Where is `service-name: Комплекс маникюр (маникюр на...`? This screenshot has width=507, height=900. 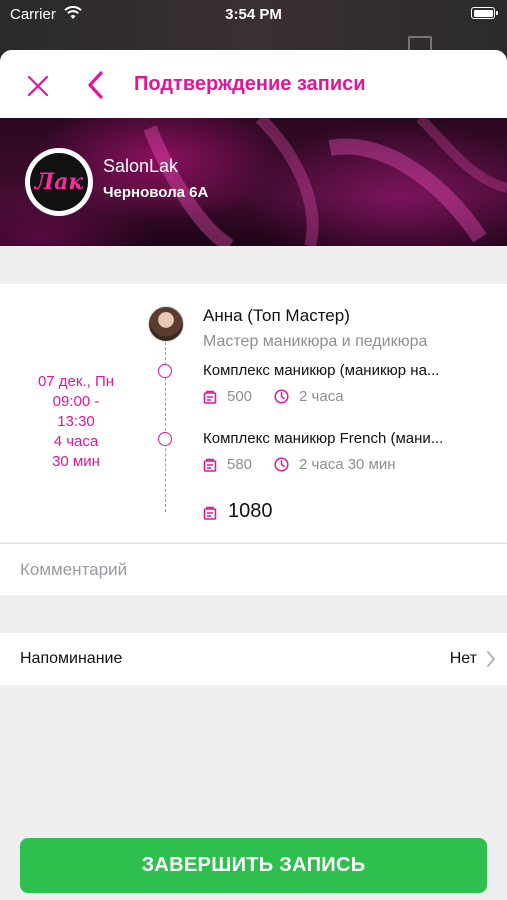
service-name: Комплекс маникюр (маникюр на... is located at coordinates (321, 370).